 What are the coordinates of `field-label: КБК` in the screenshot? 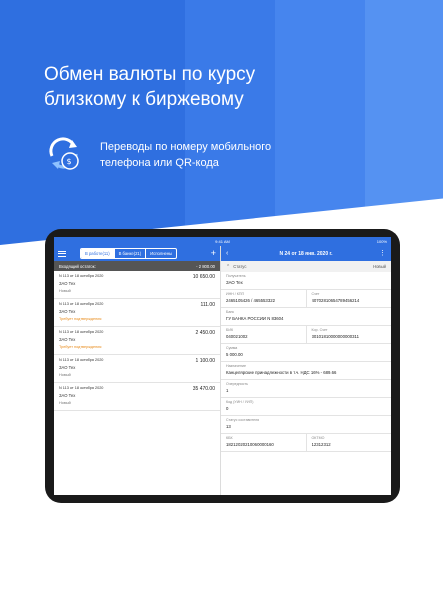 It's located at (229, 438).